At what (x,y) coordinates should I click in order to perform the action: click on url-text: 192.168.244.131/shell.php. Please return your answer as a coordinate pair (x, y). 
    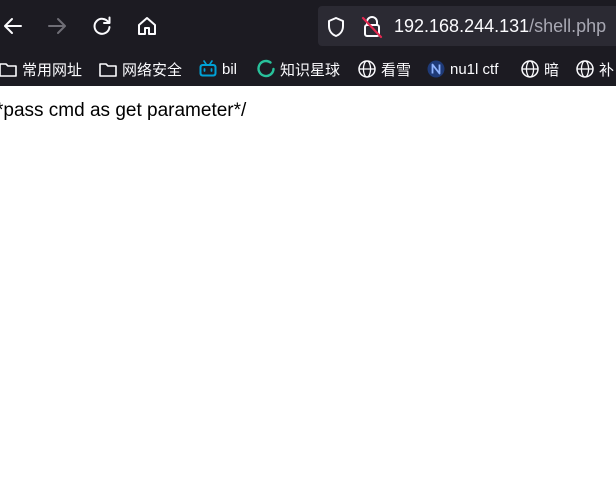
    Looking at the image, I should click on (500, 26).